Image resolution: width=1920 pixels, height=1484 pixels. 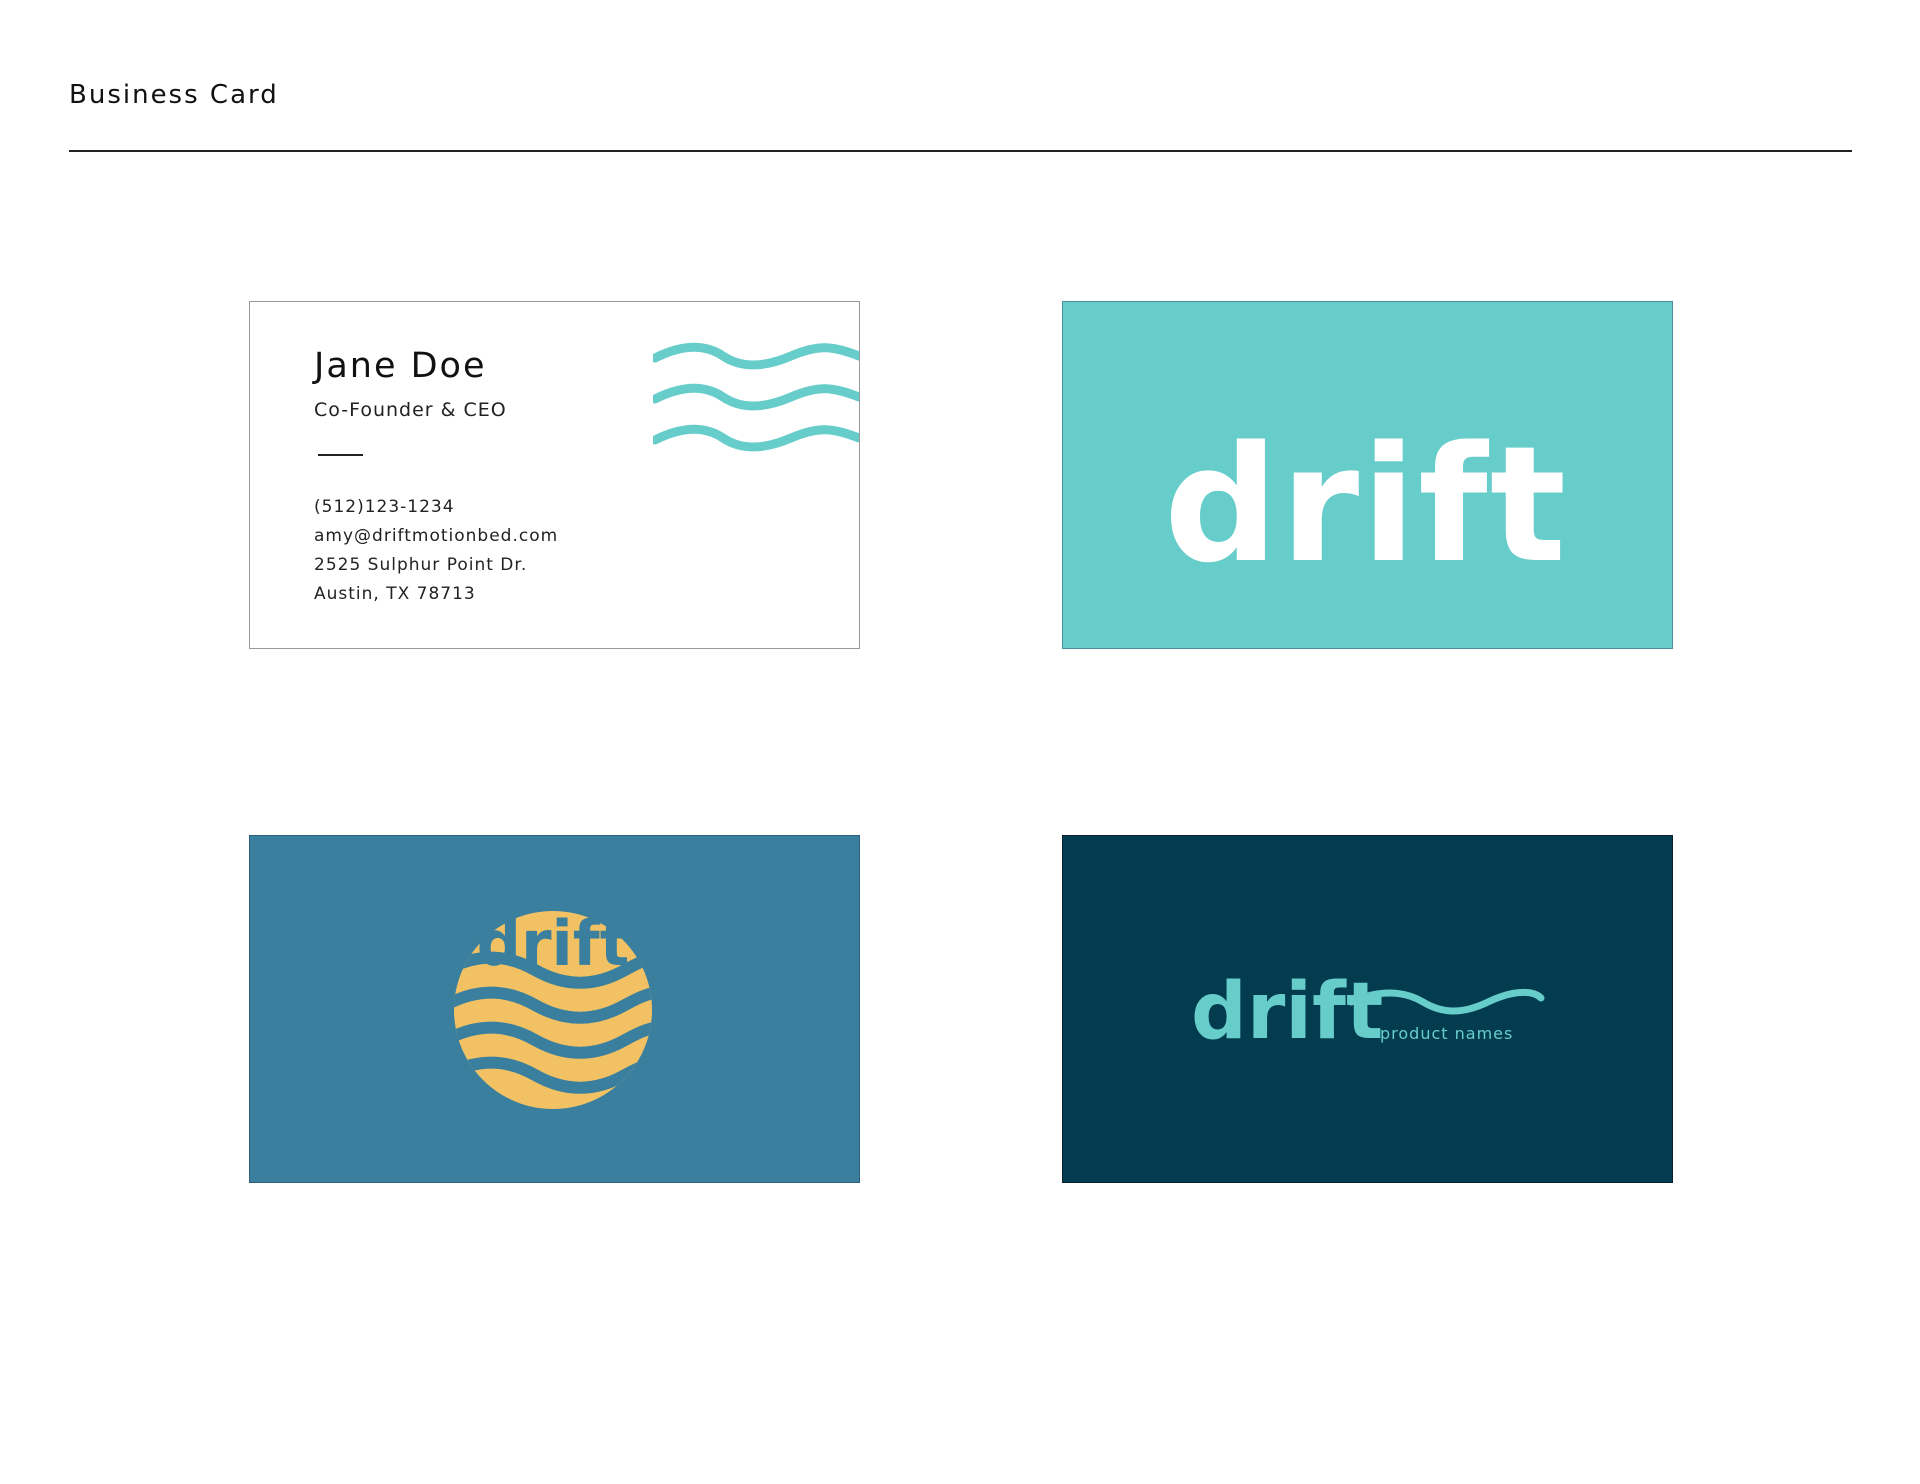 I want to click on header-rule, so click(x=960, y=151).